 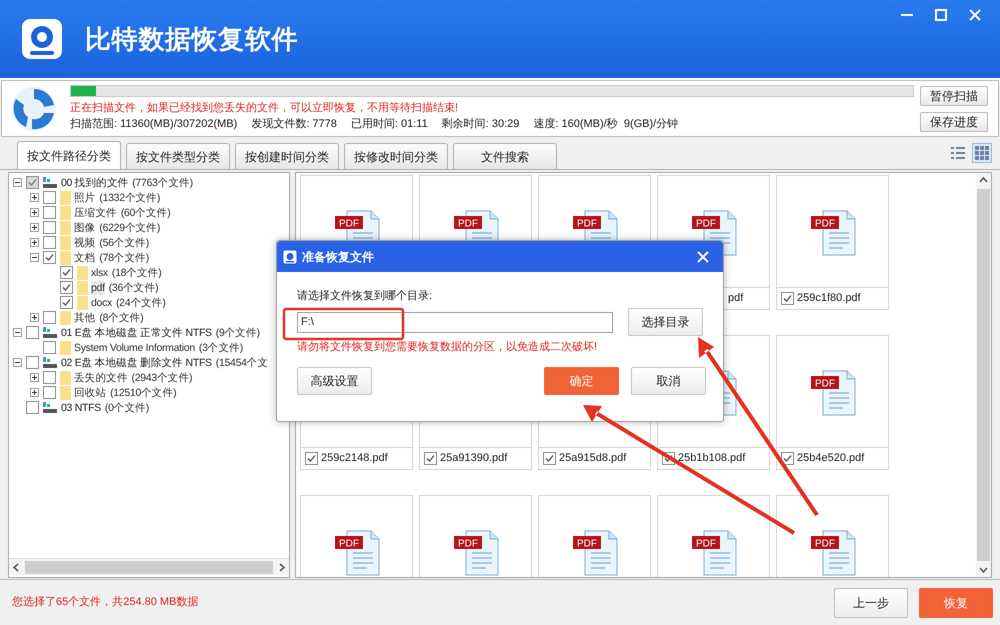 I want to click on scan-button: 暂停扫描, so click(x=954, y=96).